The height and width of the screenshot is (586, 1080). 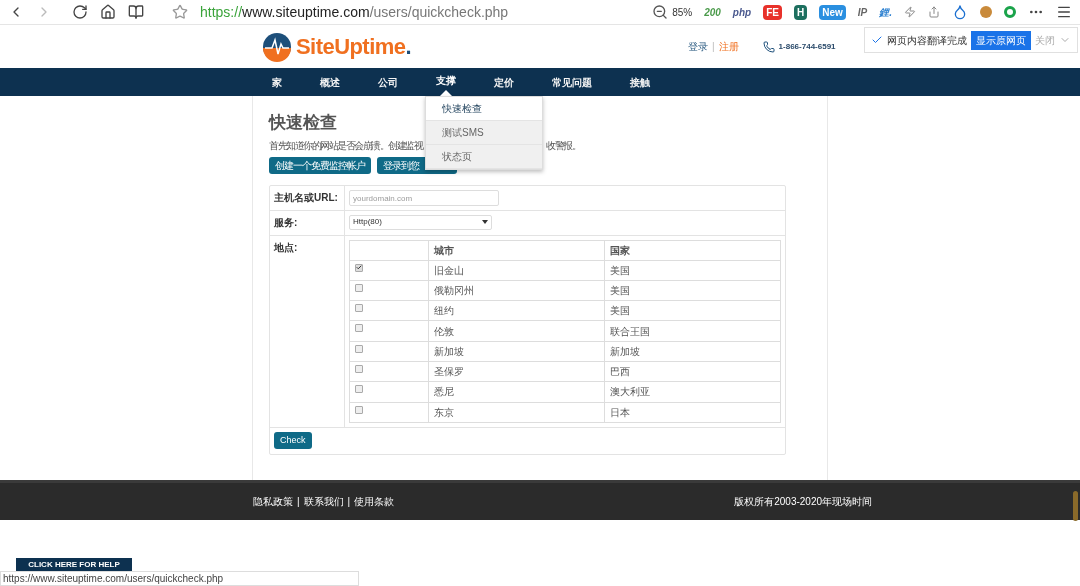 I want to click on extension-label: IP, so click(x=862, y=12).